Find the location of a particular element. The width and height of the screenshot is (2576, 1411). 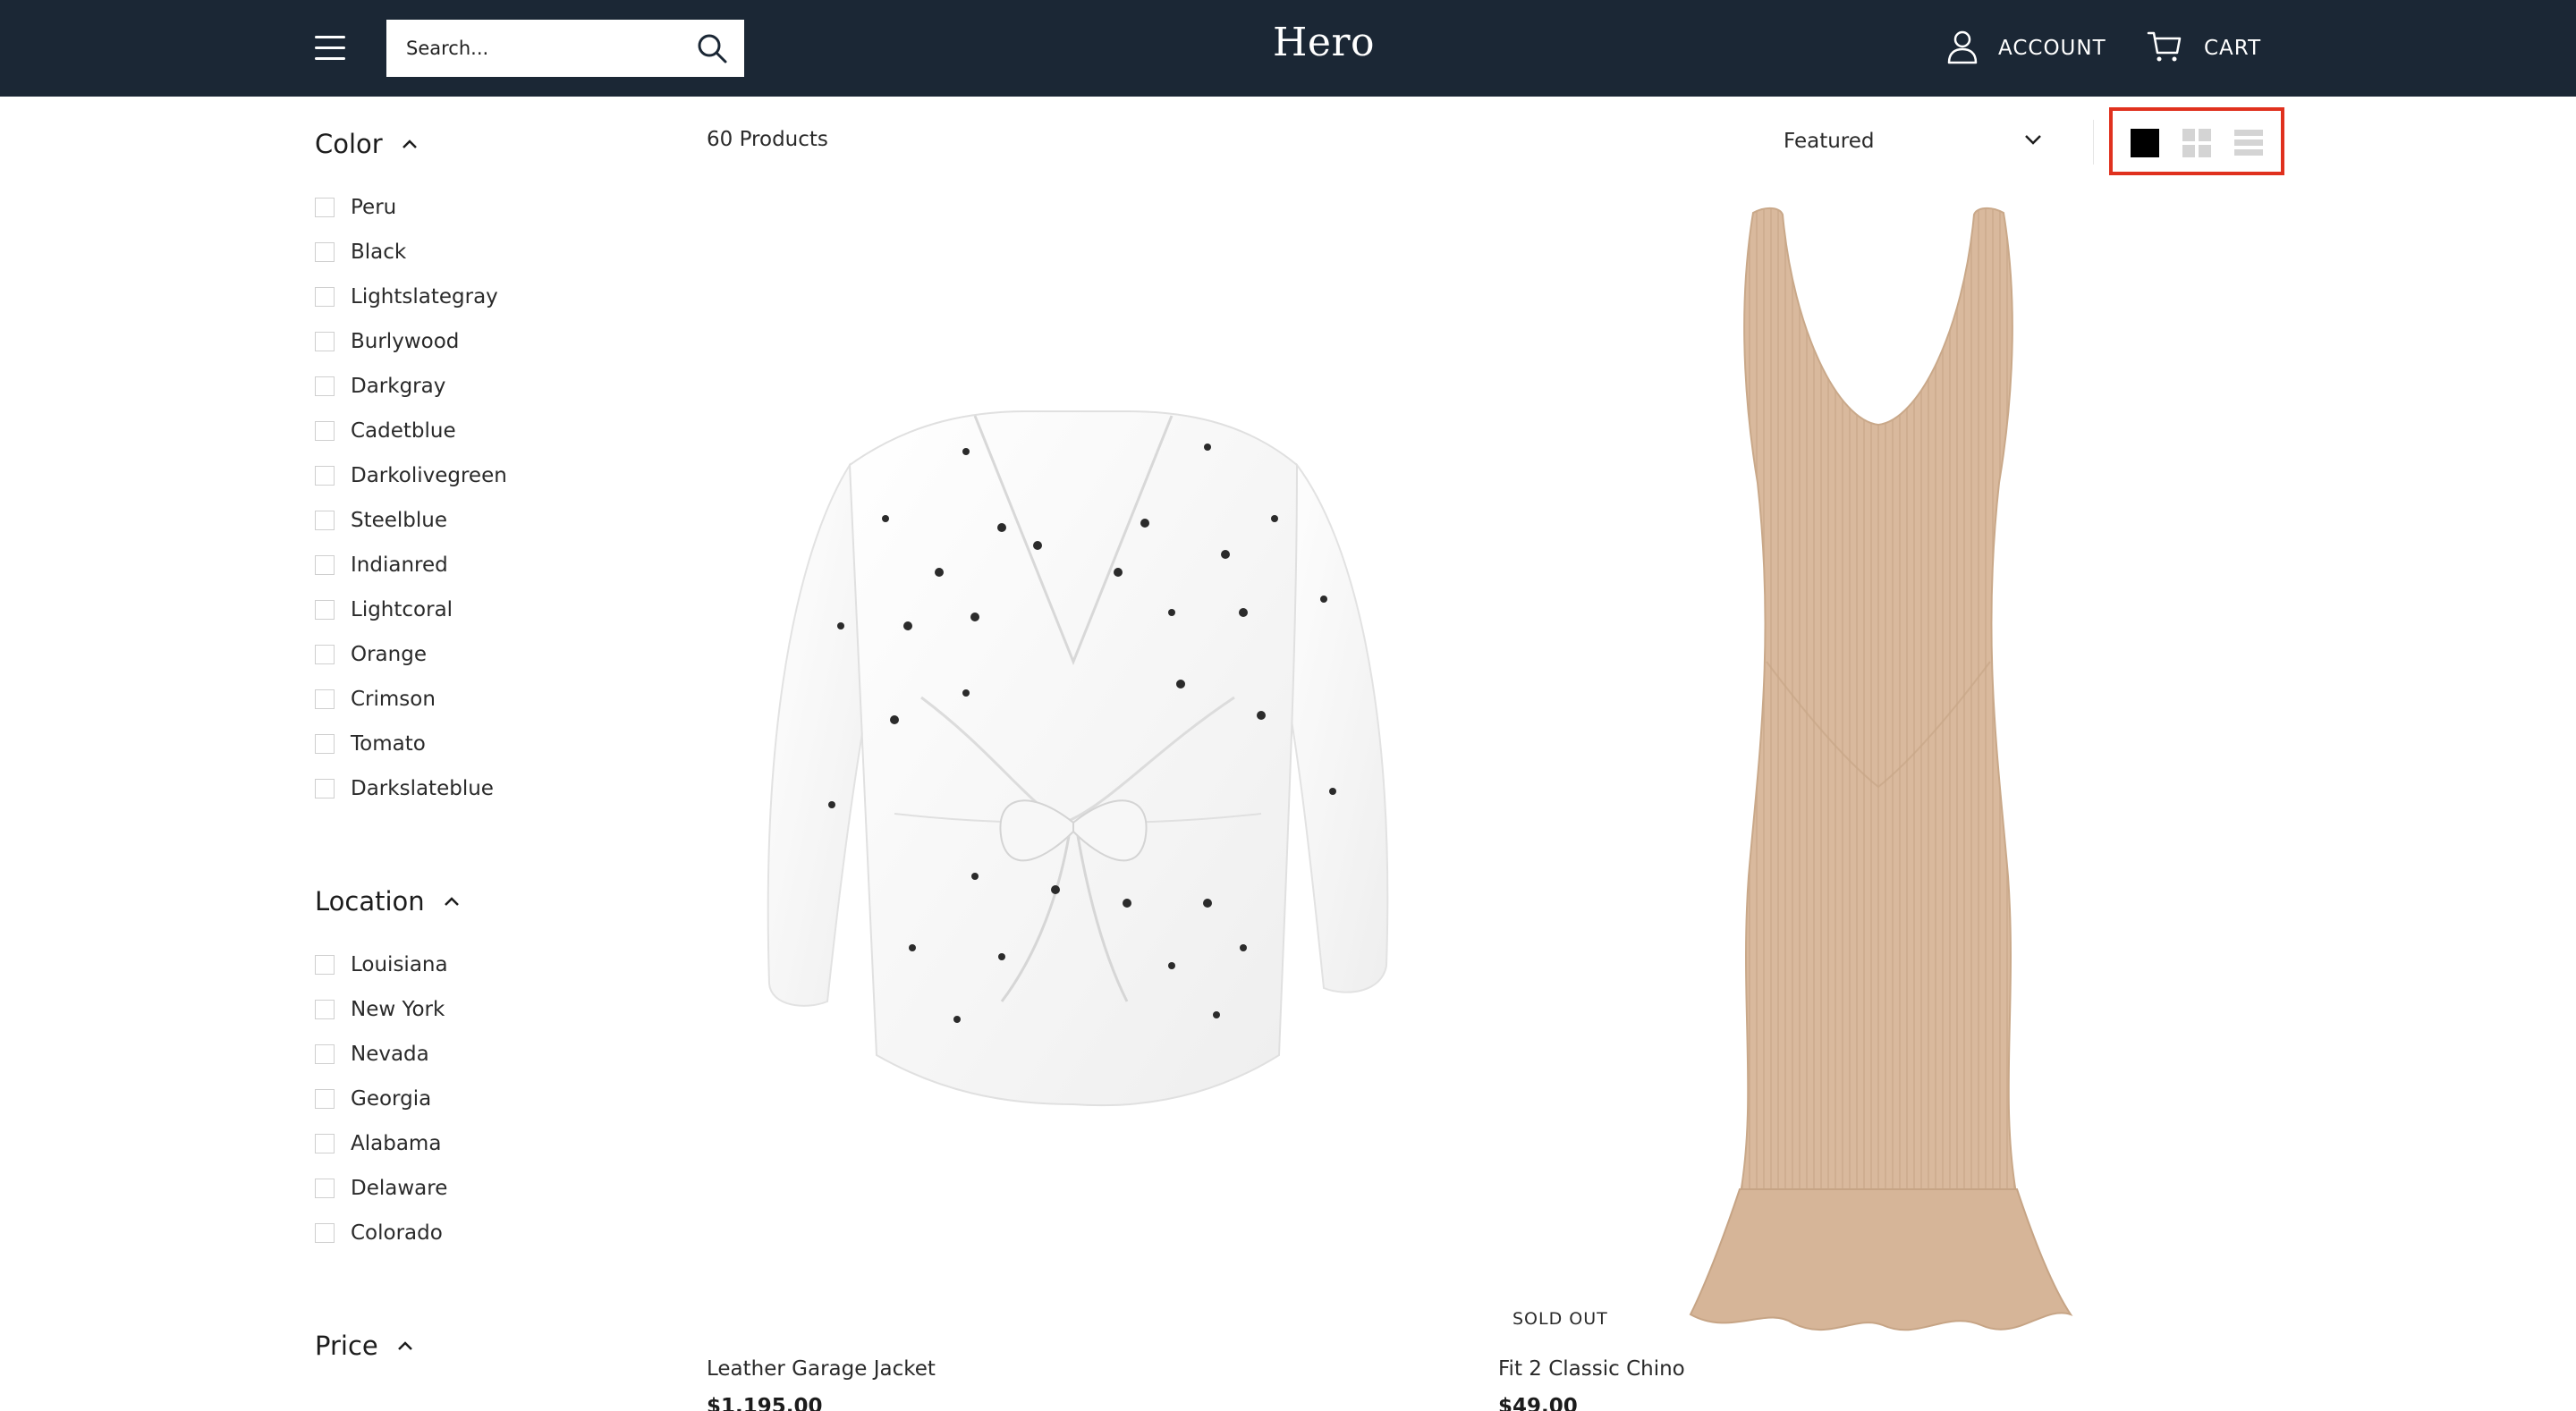

color-option: Black is located at coordinates (360, 253).